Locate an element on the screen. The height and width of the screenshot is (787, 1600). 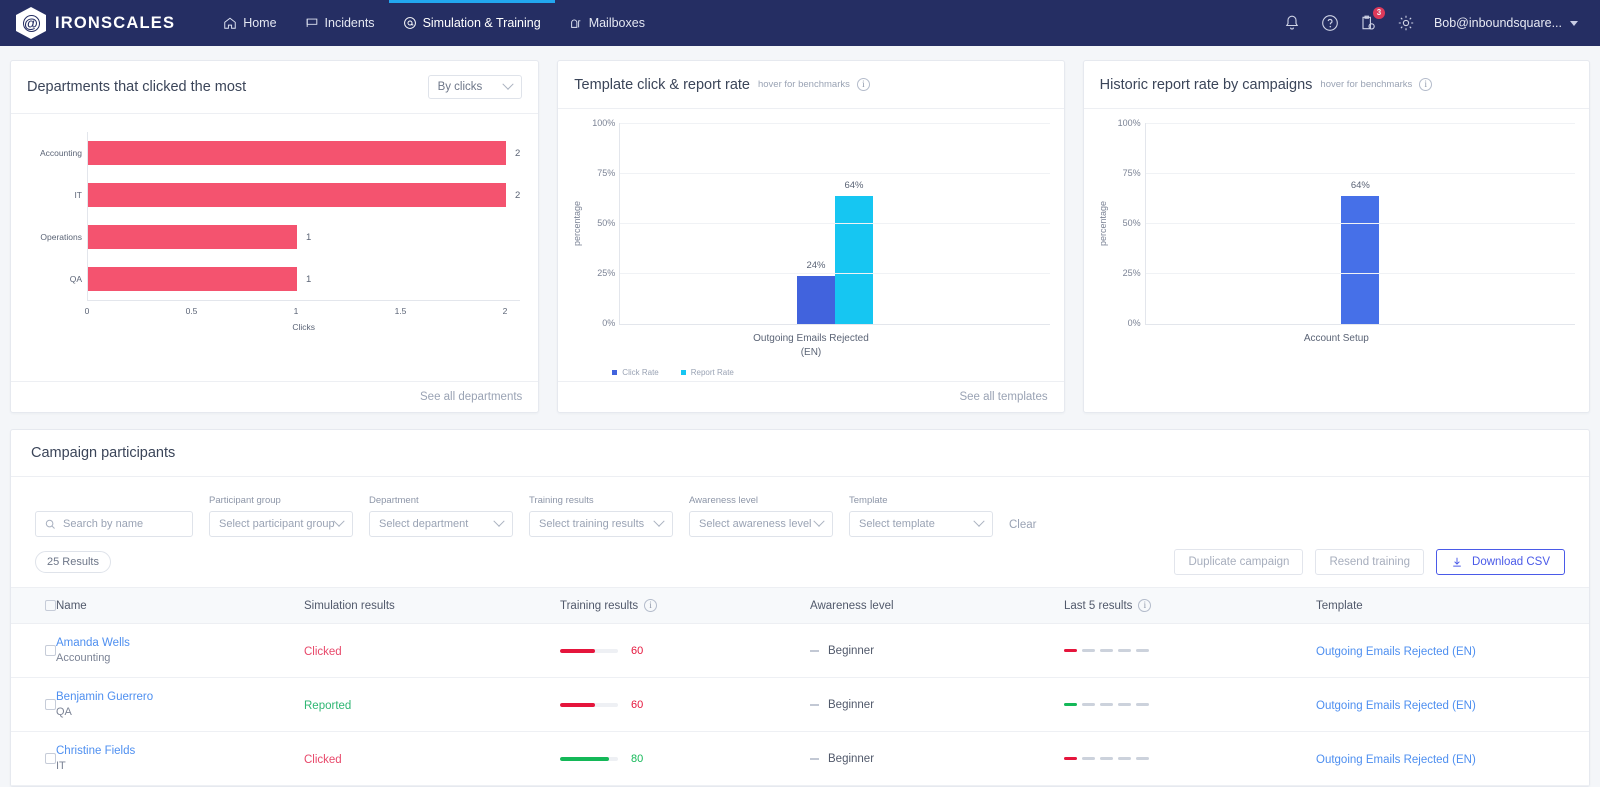
template-x-category-label: Outgoing Emails Rejected (EN) is located at coordinates (810, 346).